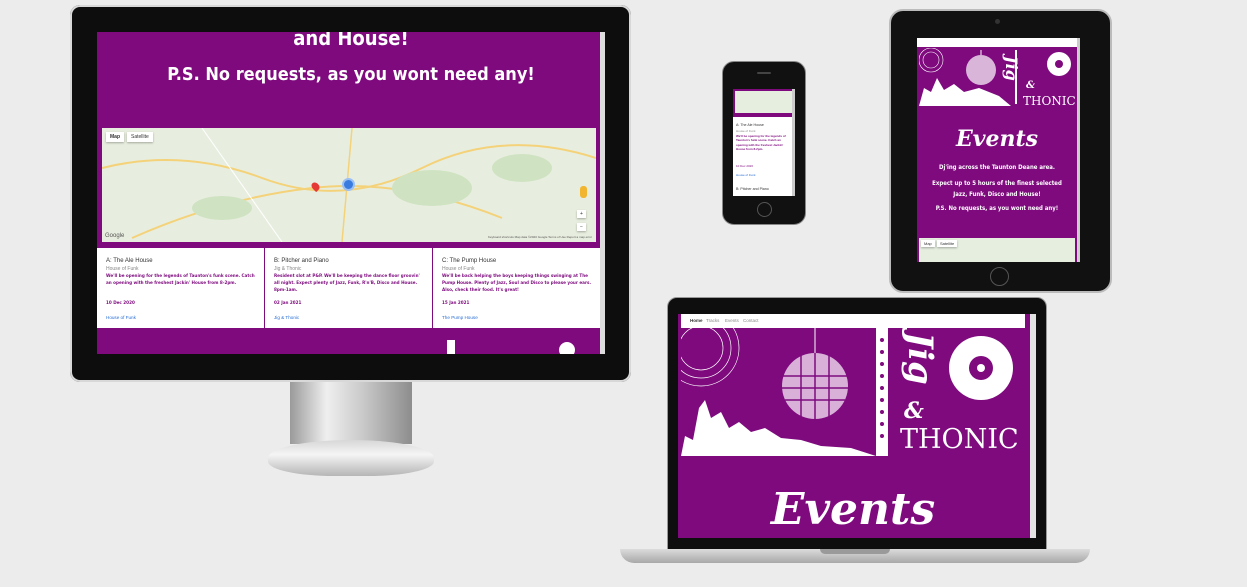 This screenshot has width=1247, height=587. What do you see at coordinates (121, 317) in the screenshot?
I see `event-link: House of Funk` at bounding box center [121, 317].